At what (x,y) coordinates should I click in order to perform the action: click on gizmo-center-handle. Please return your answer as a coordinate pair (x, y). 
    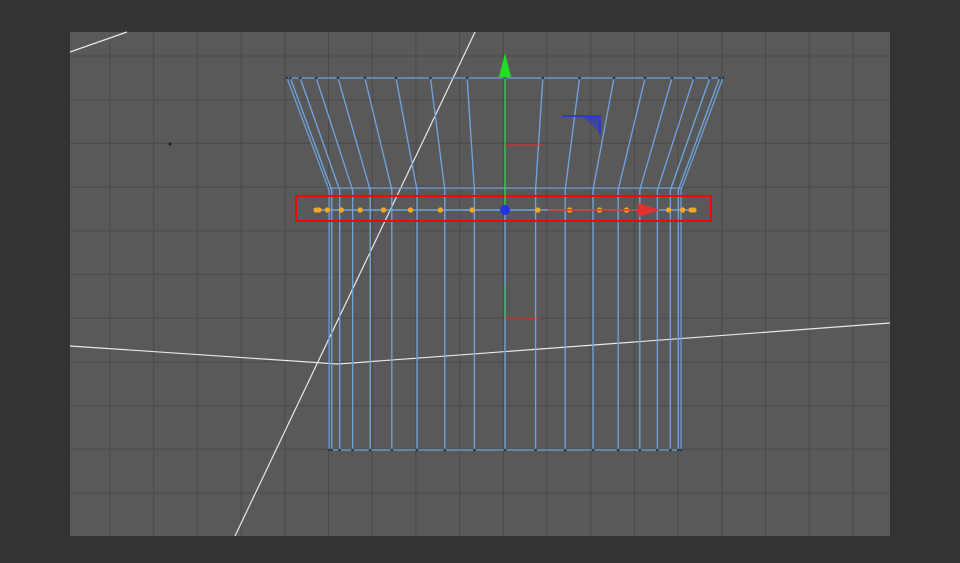
    Looking at the image, I should click on (505, 210).